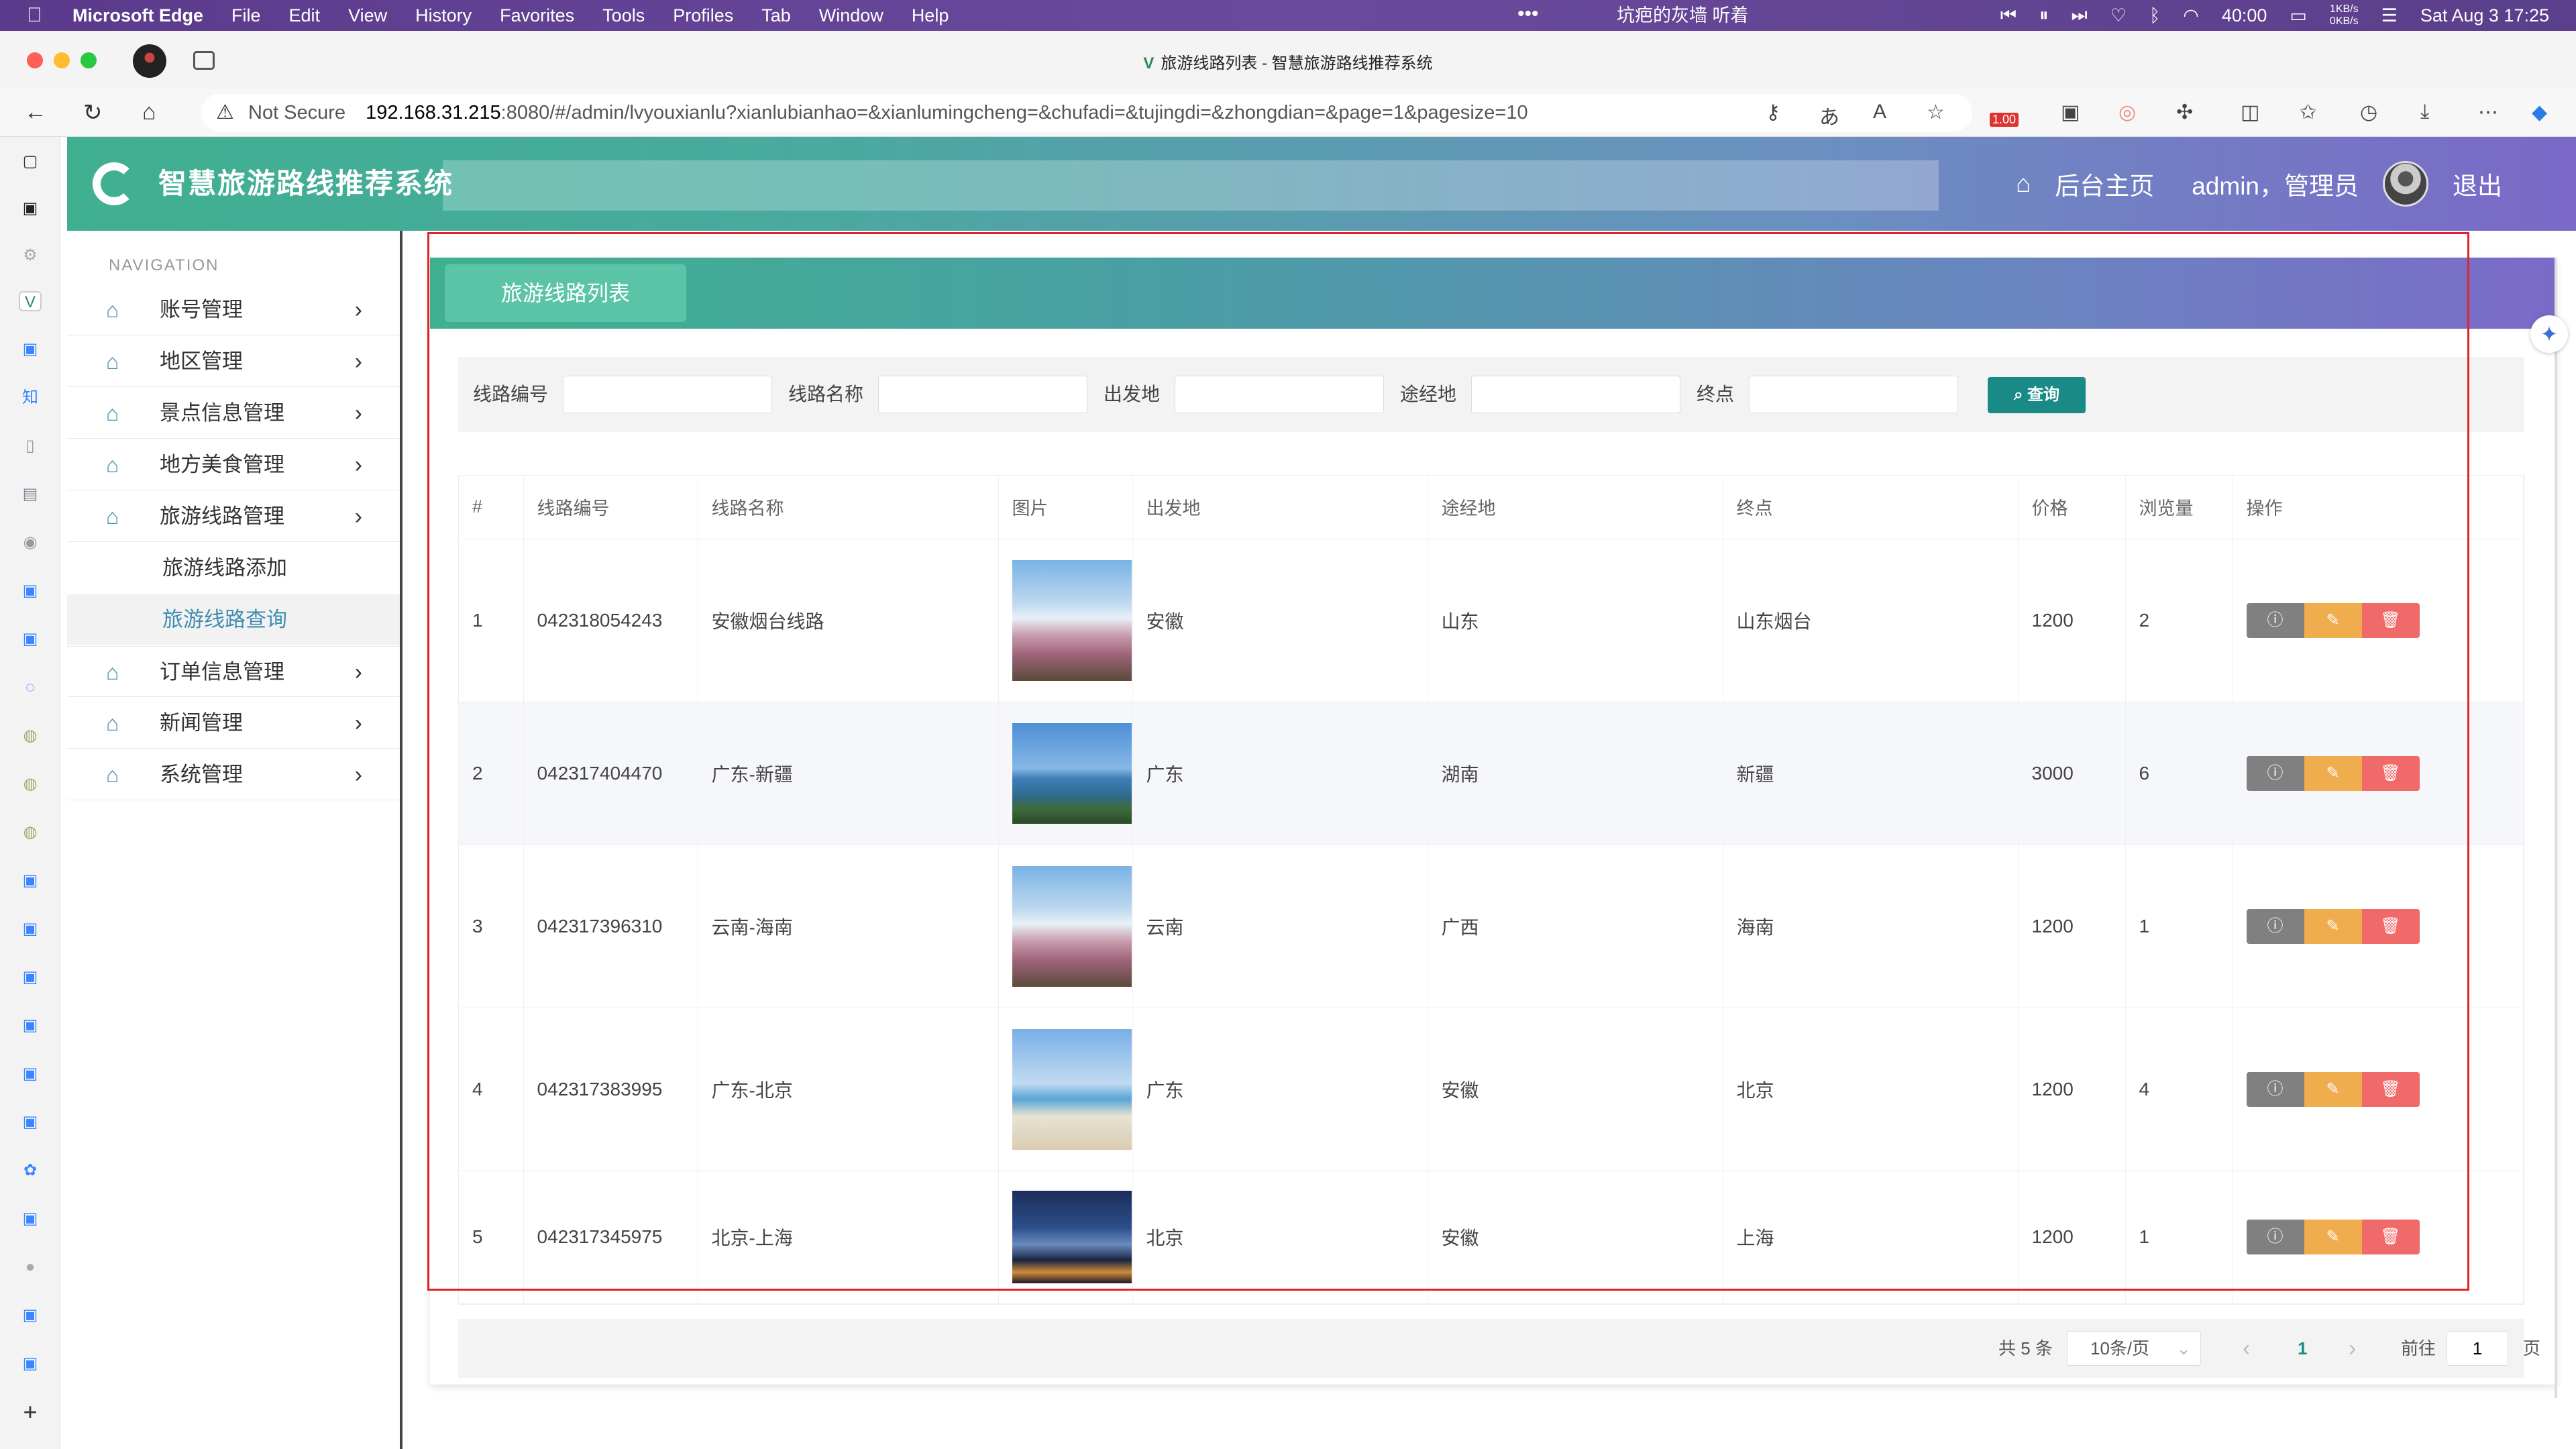 Image resolution: width=2576 pixels, height=1449 pixels. I want to click on prev-page-icon: ‹, so click(2246, 1348).